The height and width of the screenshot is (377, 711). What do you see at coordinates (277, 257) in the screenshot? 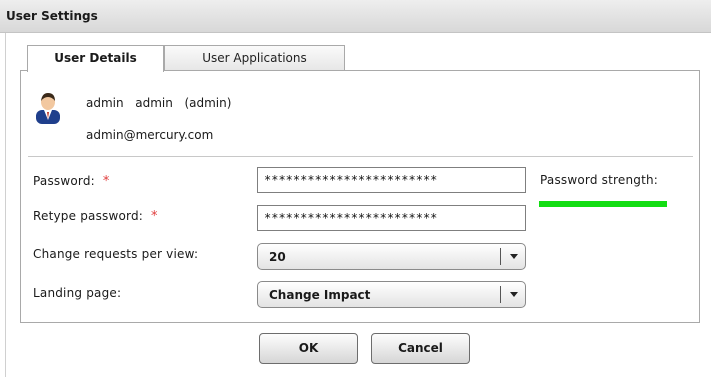
I see `change-requests-value: 20` at bounding box center [277, 257].